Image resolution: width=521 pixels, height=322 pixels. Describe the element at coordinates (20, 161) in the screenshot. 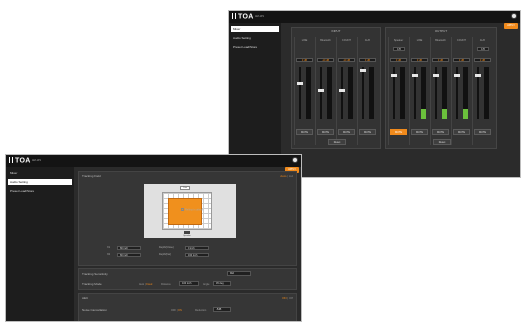

I see `toa-logo: TOA` at that location.